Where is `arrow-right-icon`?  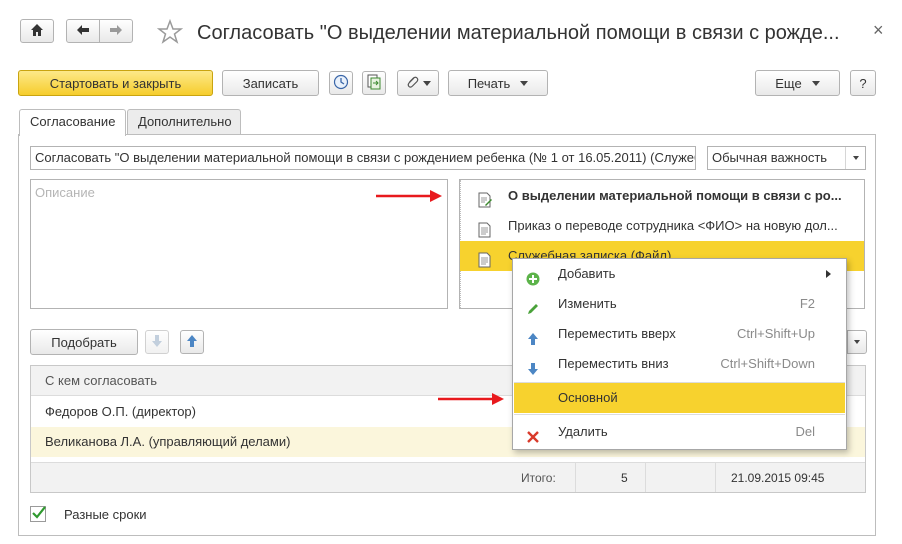 arrow-right-icon is located at coordinates (116, 31).